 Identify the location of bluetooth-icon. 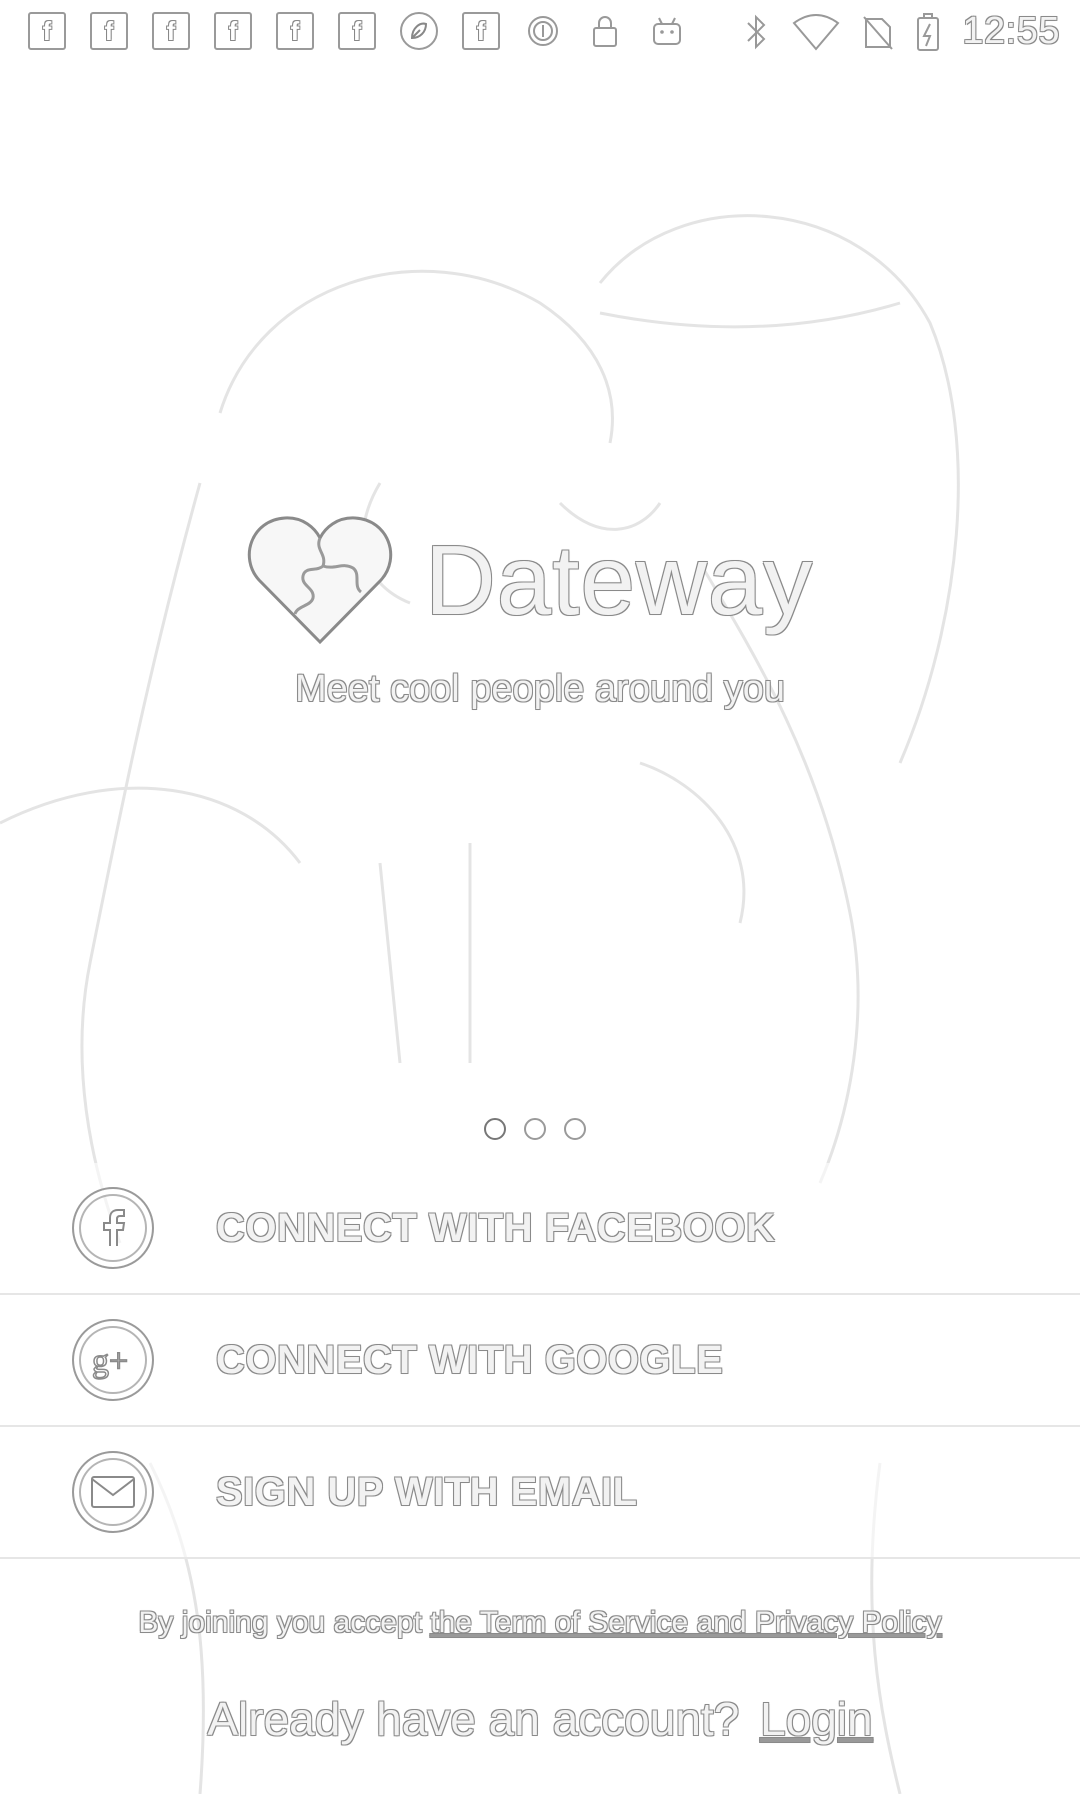
(756, 31).